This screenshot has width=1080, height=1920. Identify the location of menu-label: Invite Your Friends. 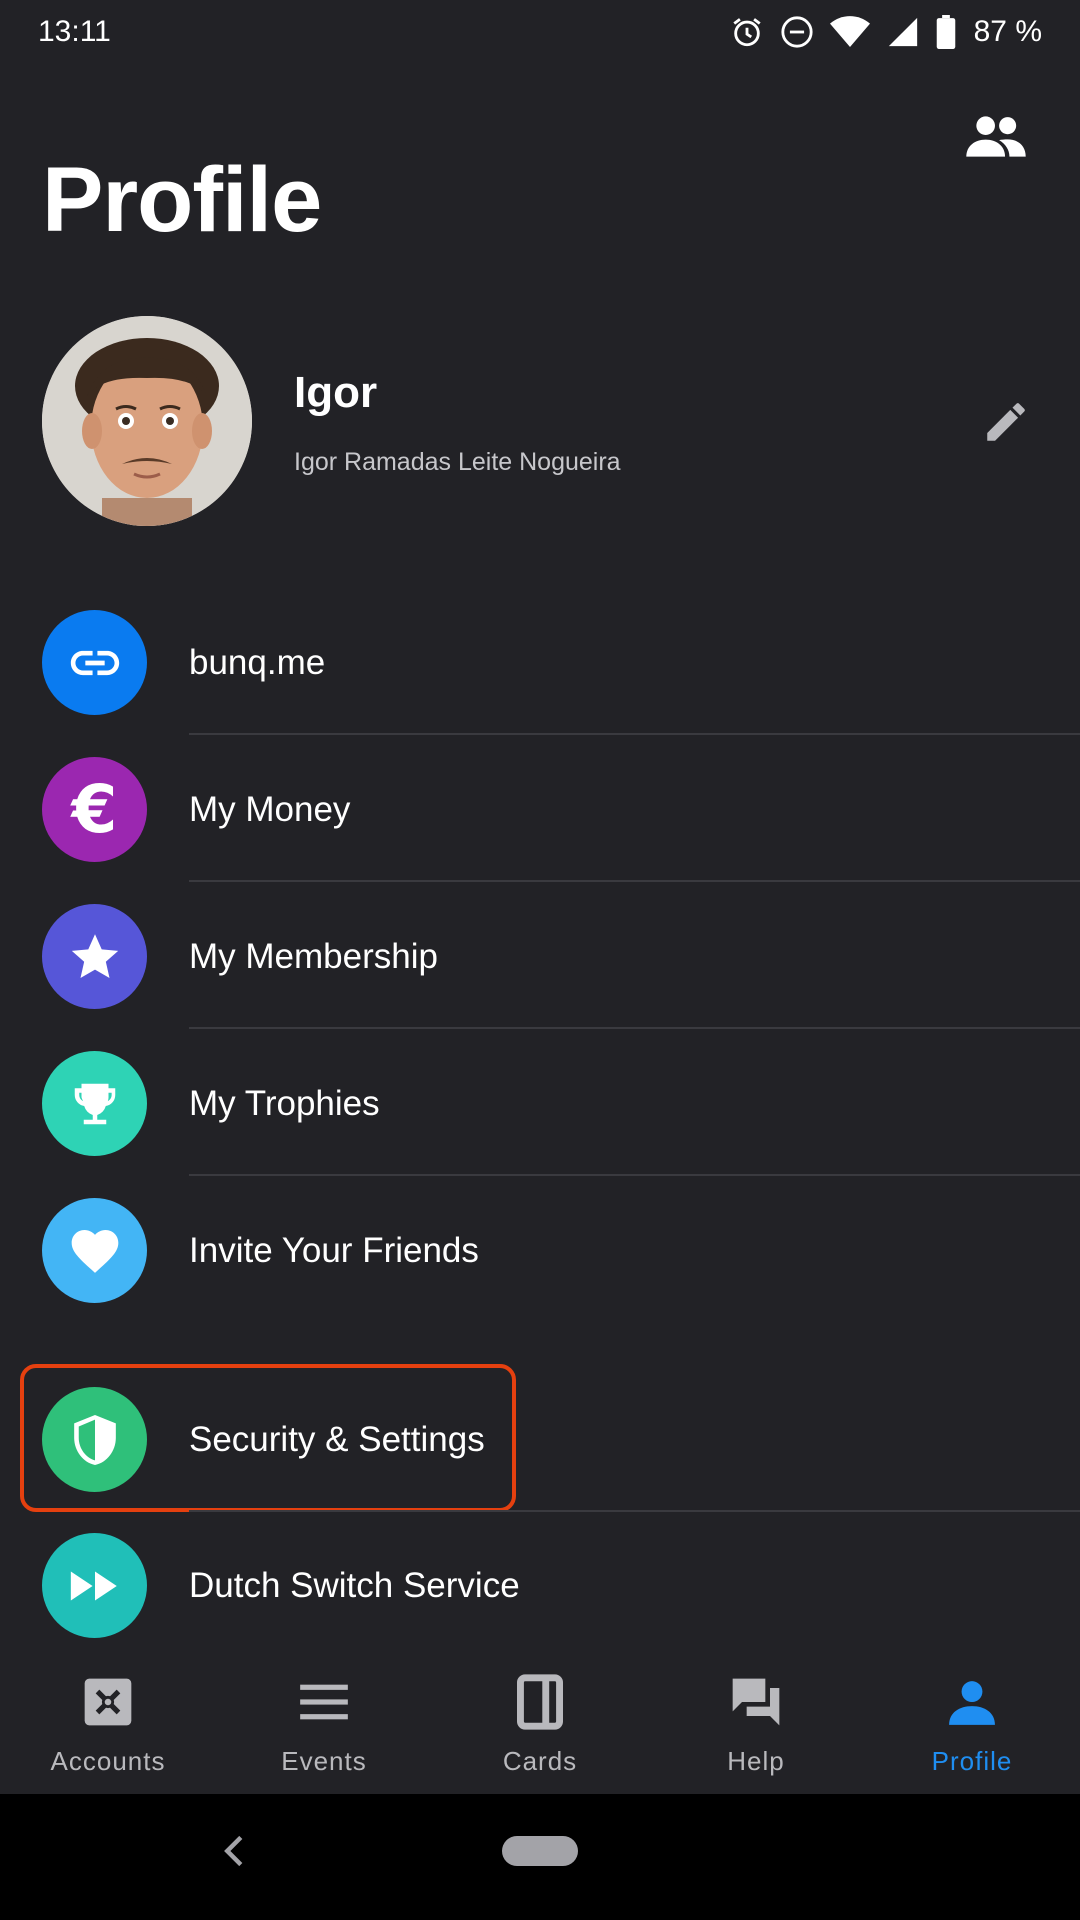
(334, 1250).